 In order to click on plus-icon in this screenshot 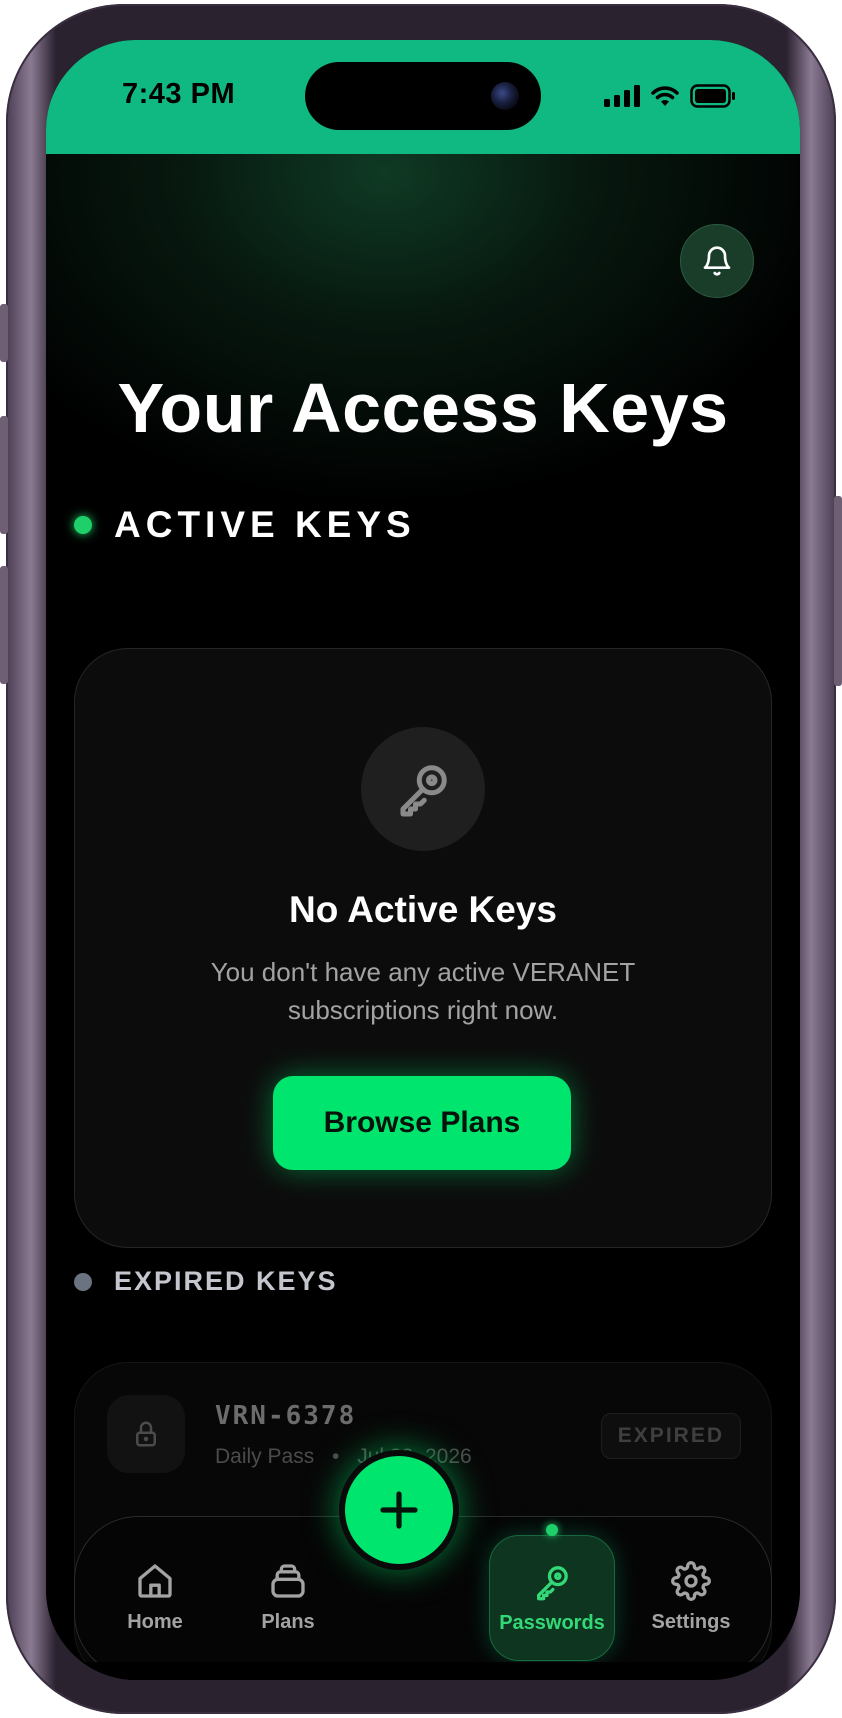, I will do `click(399, 1510)`.